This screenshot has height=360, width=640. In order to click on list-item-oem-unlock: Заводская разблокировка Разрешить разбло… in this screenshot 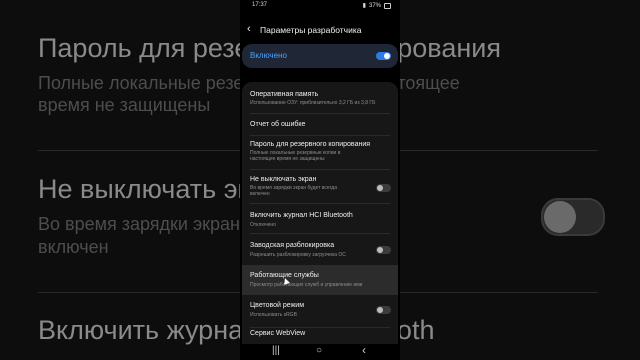, I will do `click(320, 249)`.